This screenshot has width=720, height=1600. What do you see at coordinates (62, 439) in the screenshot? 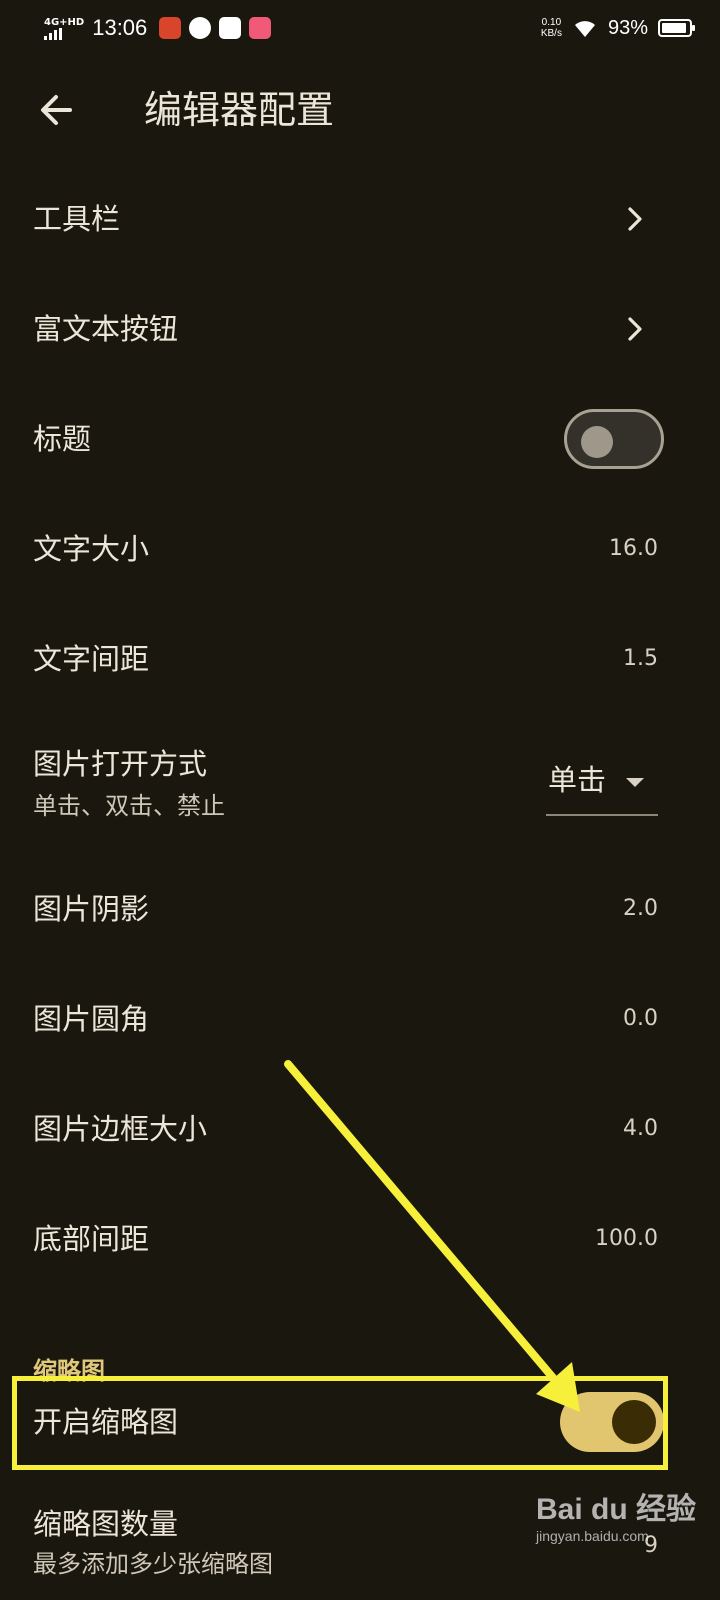
I see `setting-label: 标题` at bounding box center [62, 439].